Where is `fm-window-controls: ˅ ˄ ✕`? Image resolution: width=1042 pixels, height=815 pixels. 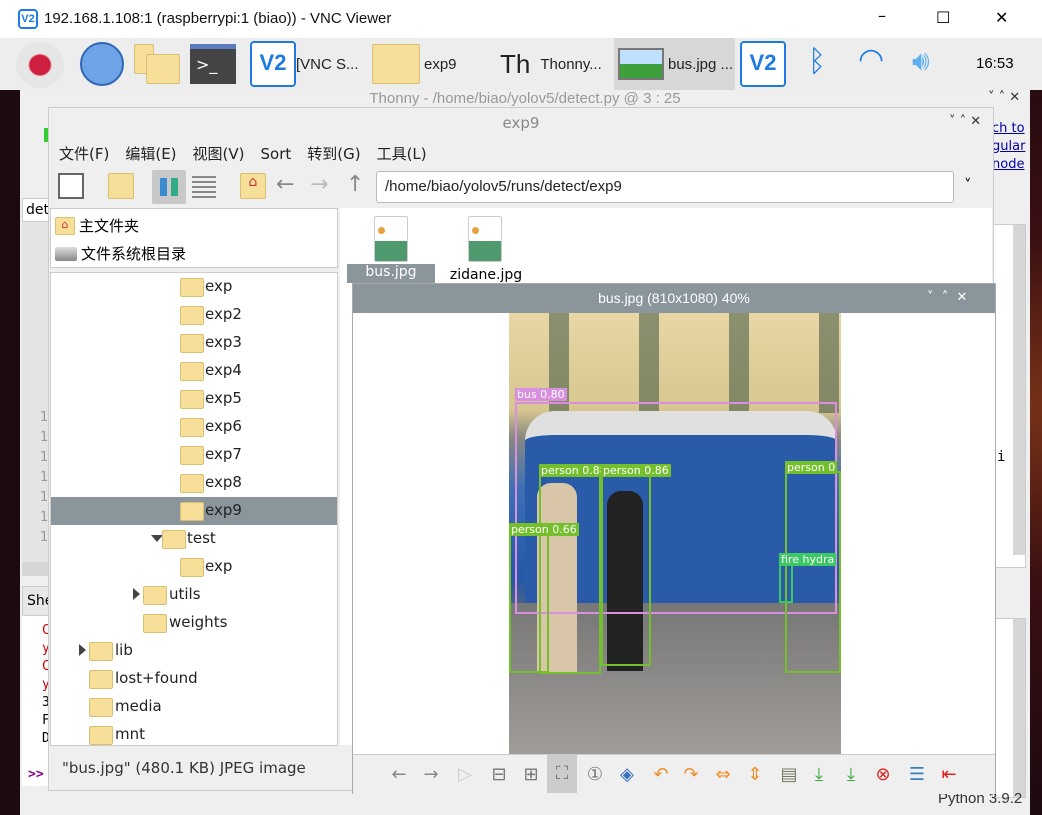 fm-window-controls: ˅ ˄ ✕ is located at coordinates (965, 121).